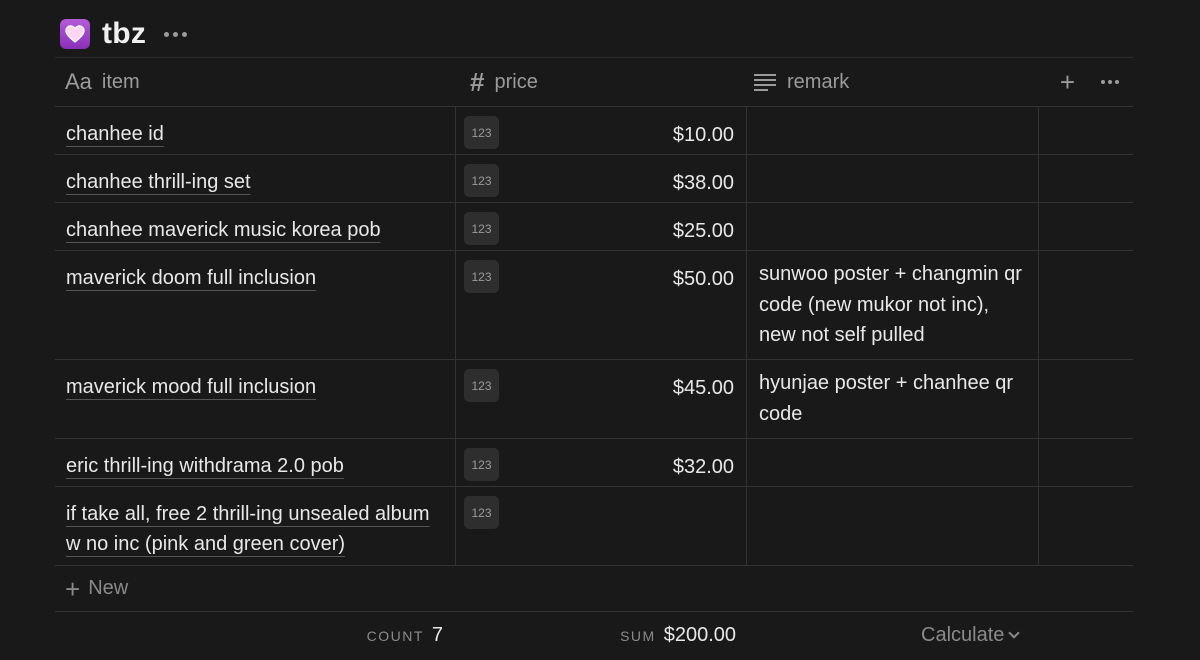  Describe the element at coordinates (703, 388) in the screenshot. I see `price-value: $45.00` at that location.